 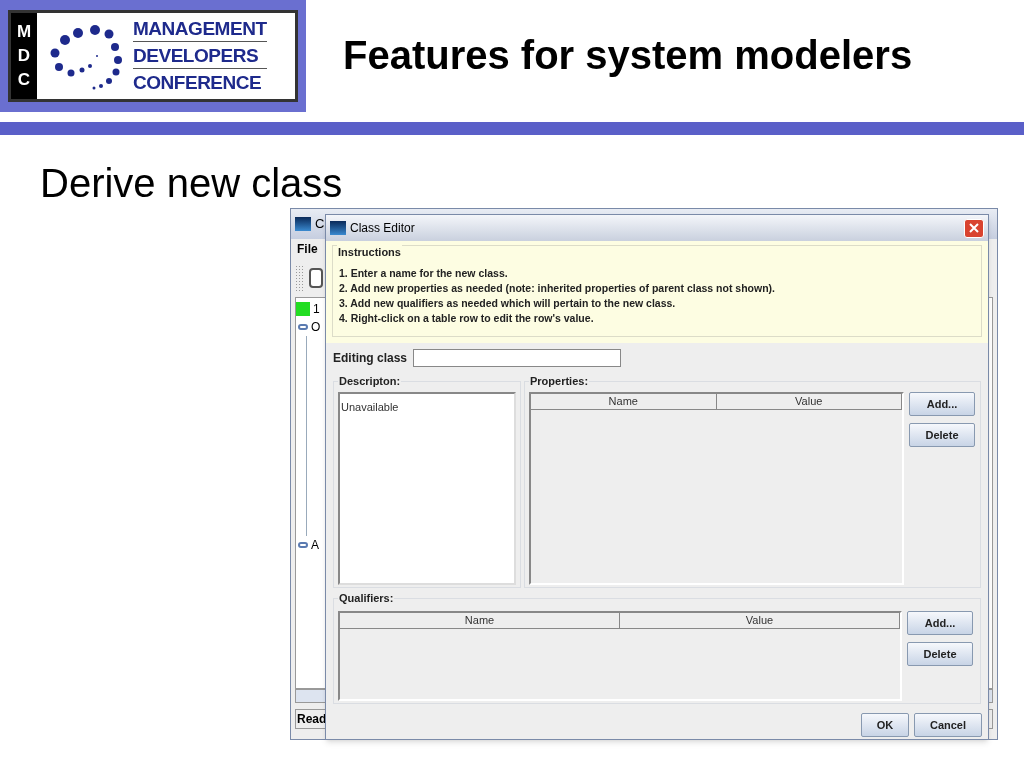 What do you see at coordinates (316, 278) in the screenshot?
I see `toolbar-icon` at bounding box center [316, 278].